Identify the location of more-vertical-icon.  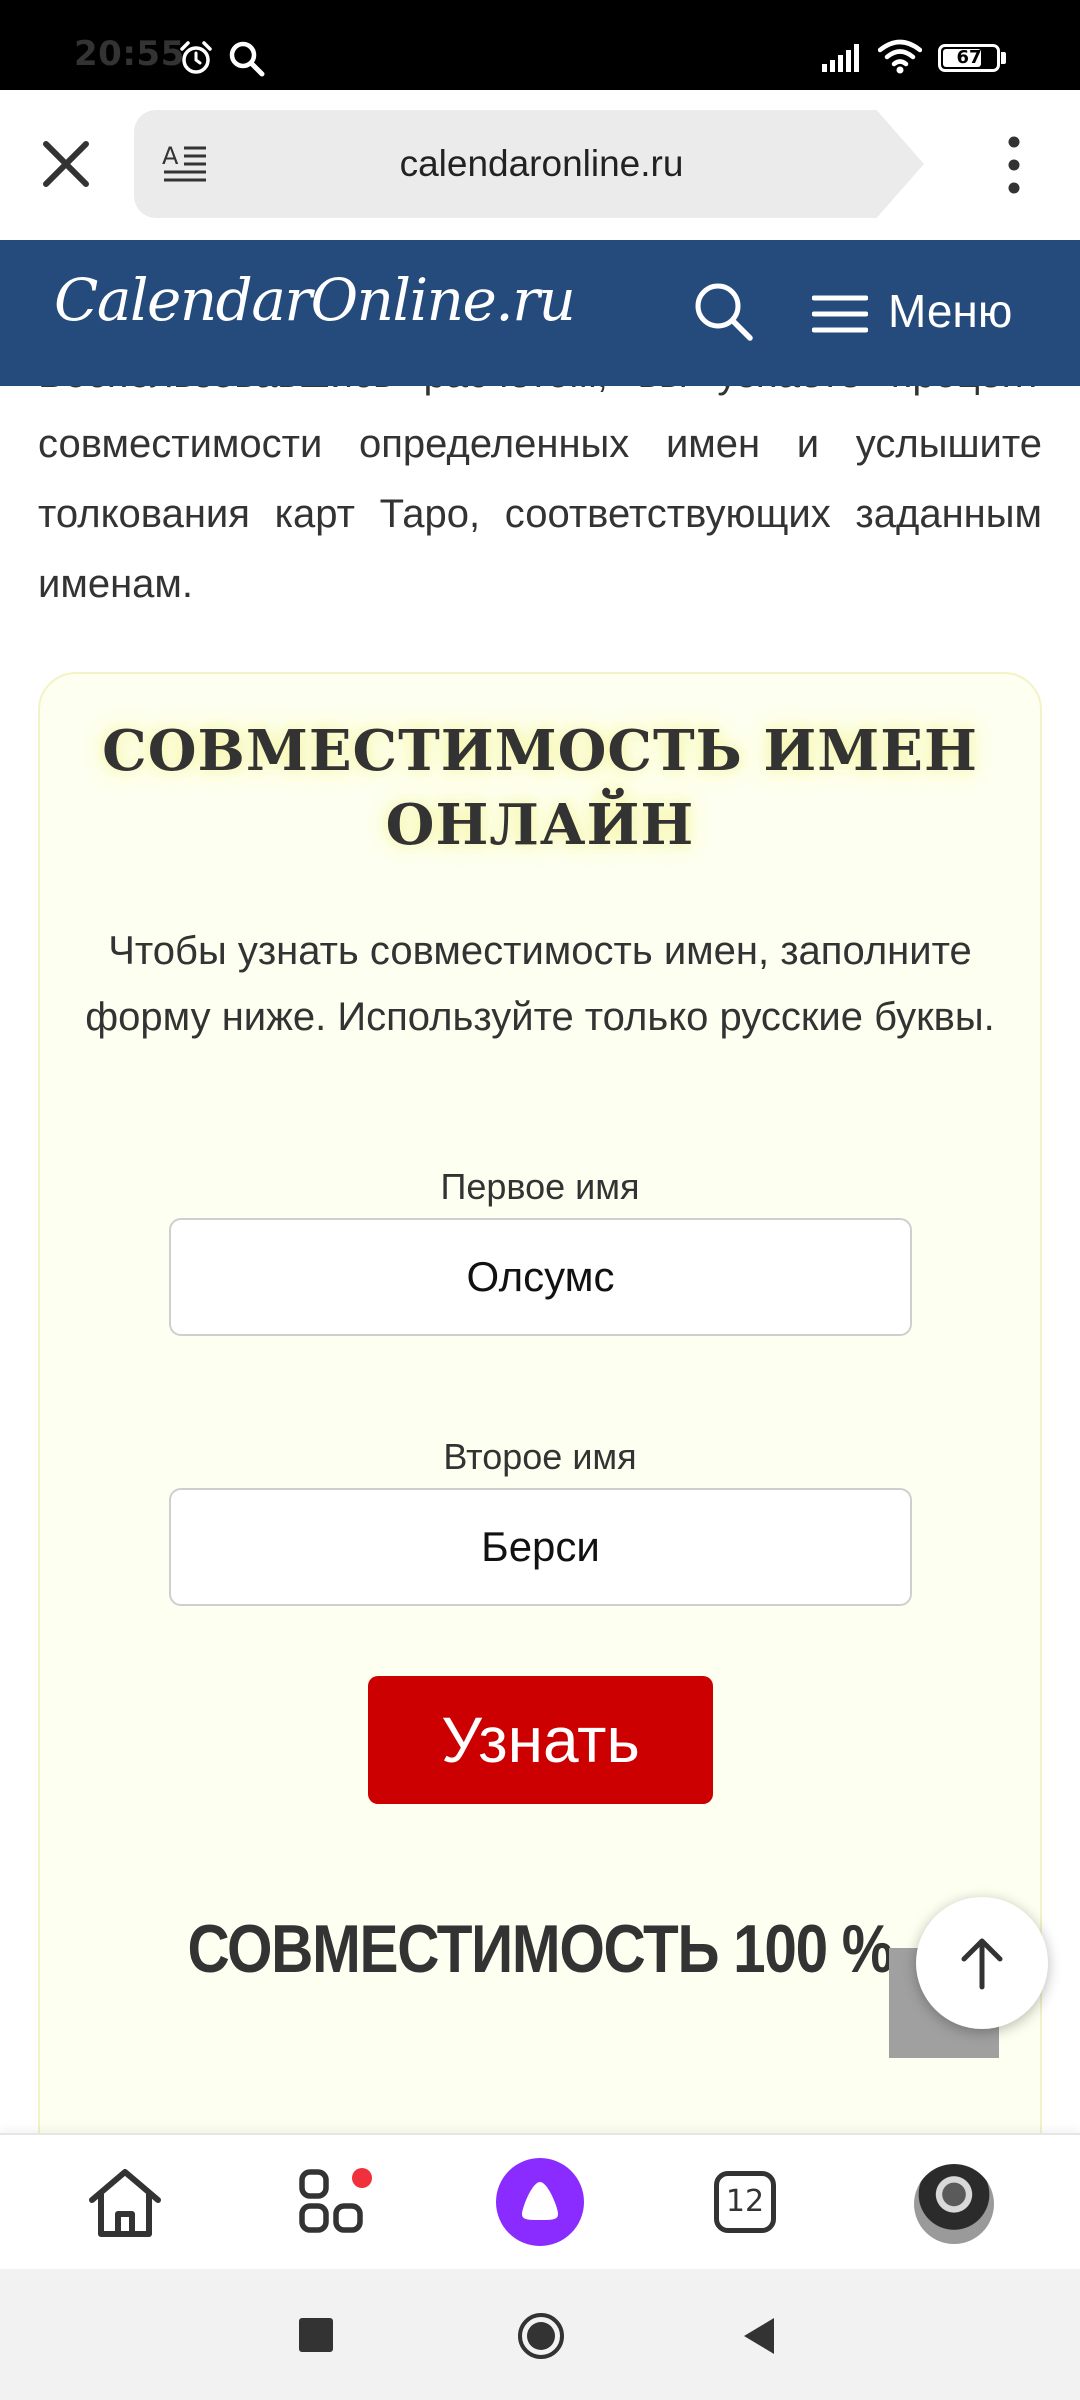
(1014, 165).